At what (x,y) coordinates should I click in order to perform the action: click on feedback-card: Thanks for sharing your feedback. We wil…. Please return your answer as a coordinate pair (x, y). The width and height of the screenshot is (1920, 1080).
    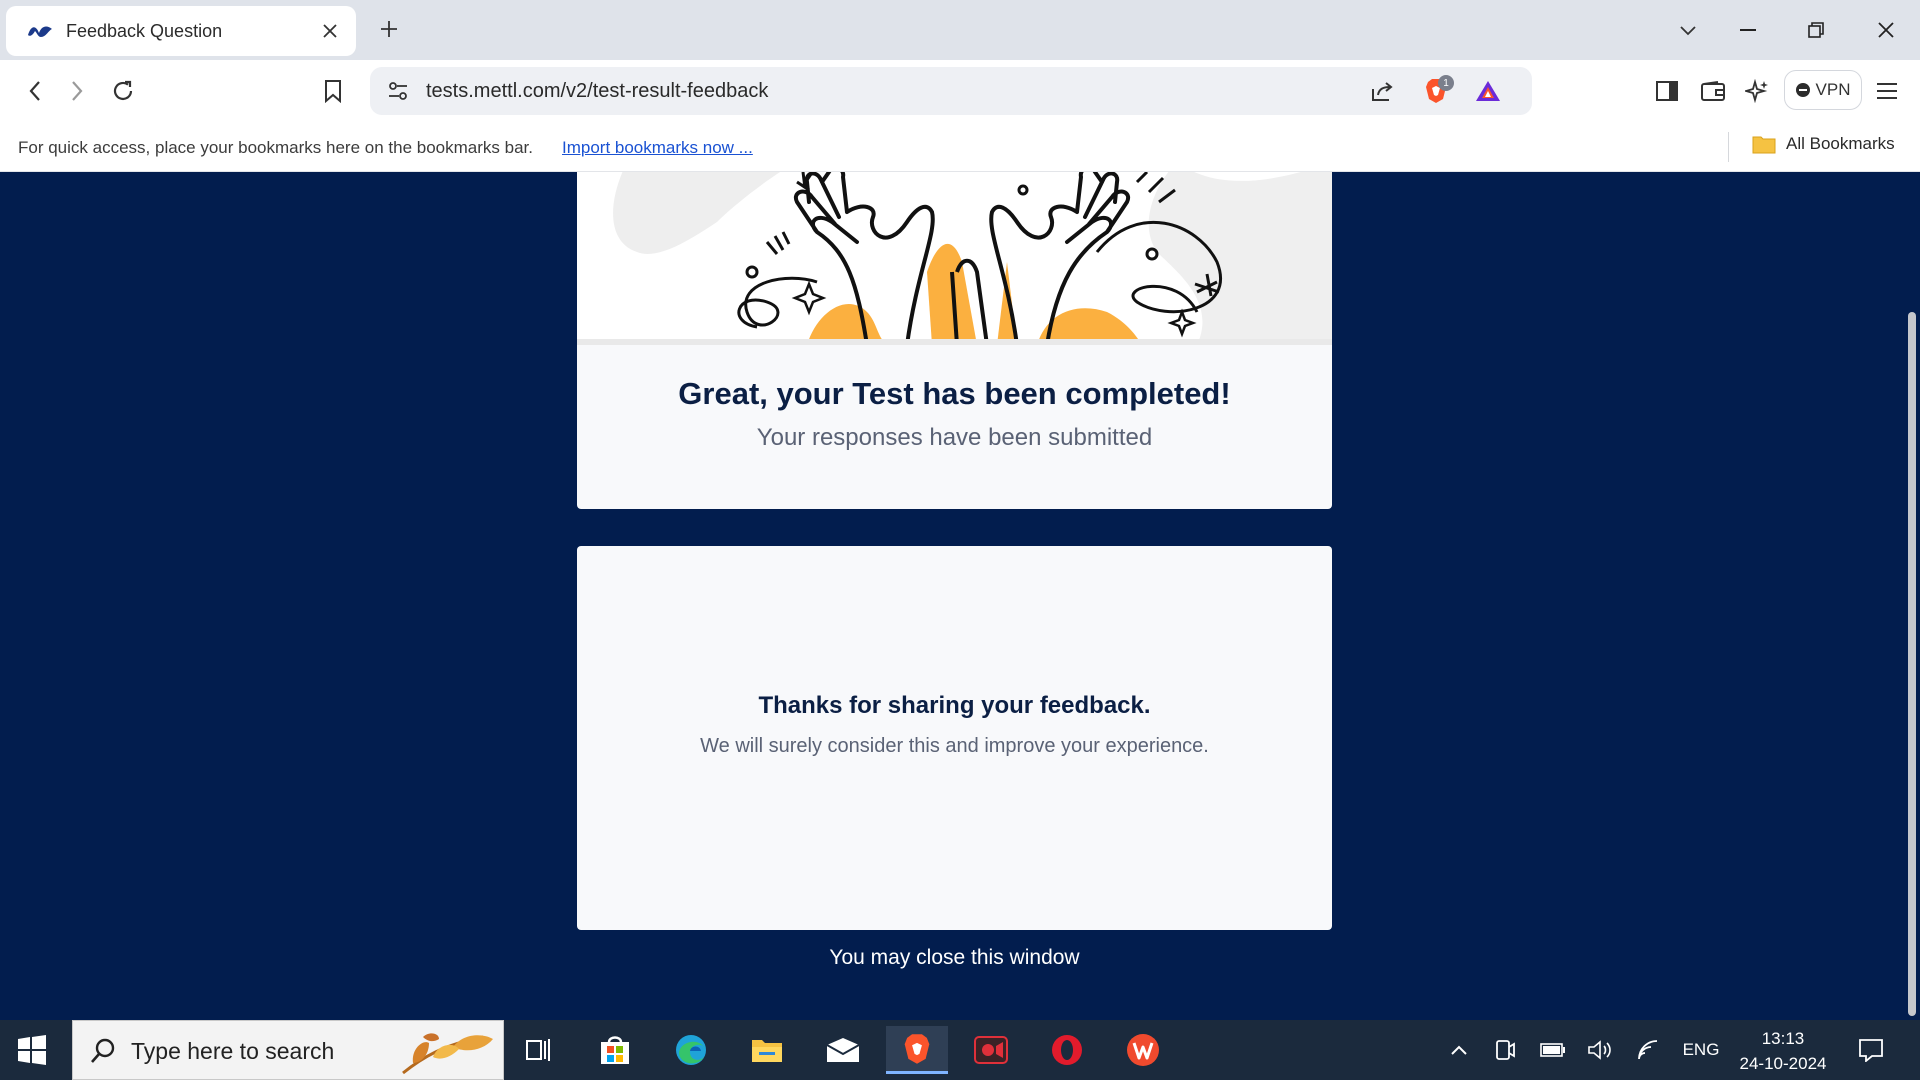
    Looking at the image, I should click on (954, 738).